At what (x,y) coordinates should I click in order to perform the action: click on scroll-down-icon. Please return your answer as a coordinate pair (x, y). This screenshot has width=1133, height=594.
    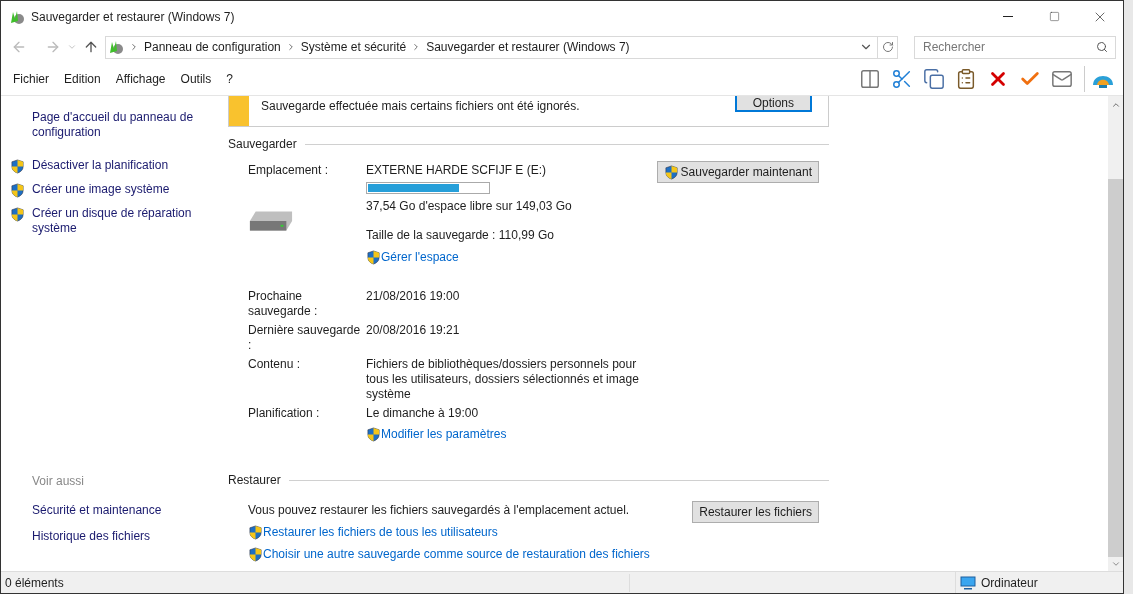
    Looking at the image, I should click on (1115, 564).